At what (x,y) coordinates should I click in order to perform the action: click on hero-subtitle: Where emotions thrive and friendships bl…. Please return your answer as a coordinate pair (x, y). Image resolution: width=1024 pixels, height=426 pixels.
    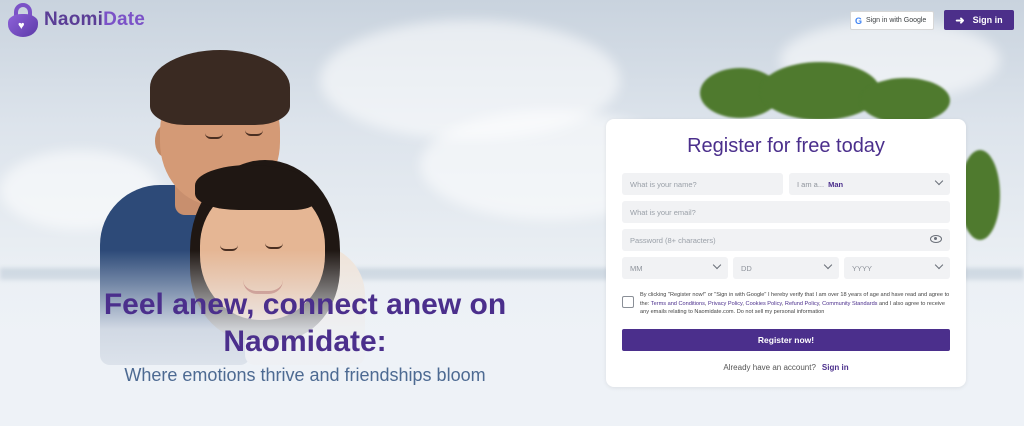
    Looking at the image, I should click on (305, 375).